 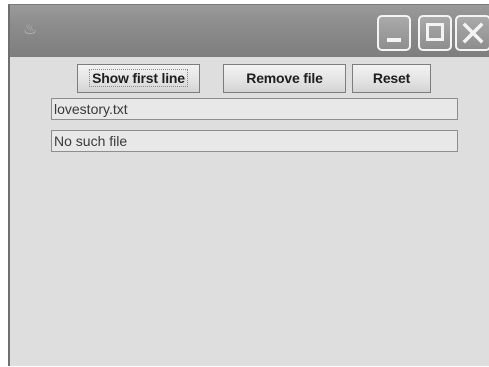 I want to click on show-first-line-label: Show first line, so click(x=138, y=78).